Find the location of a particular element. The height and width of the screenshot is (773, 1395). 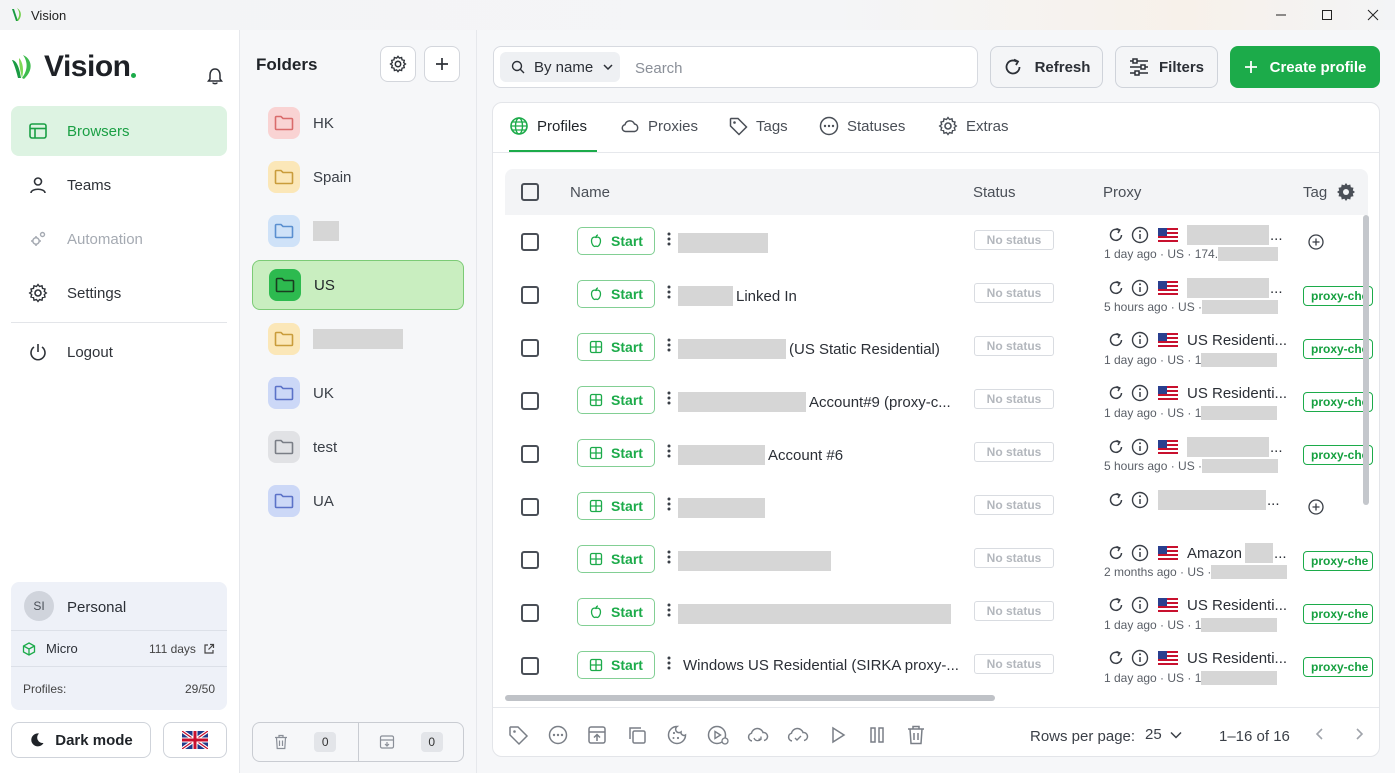

tab-proxies: Proxies is located at coordinates (659, 135).